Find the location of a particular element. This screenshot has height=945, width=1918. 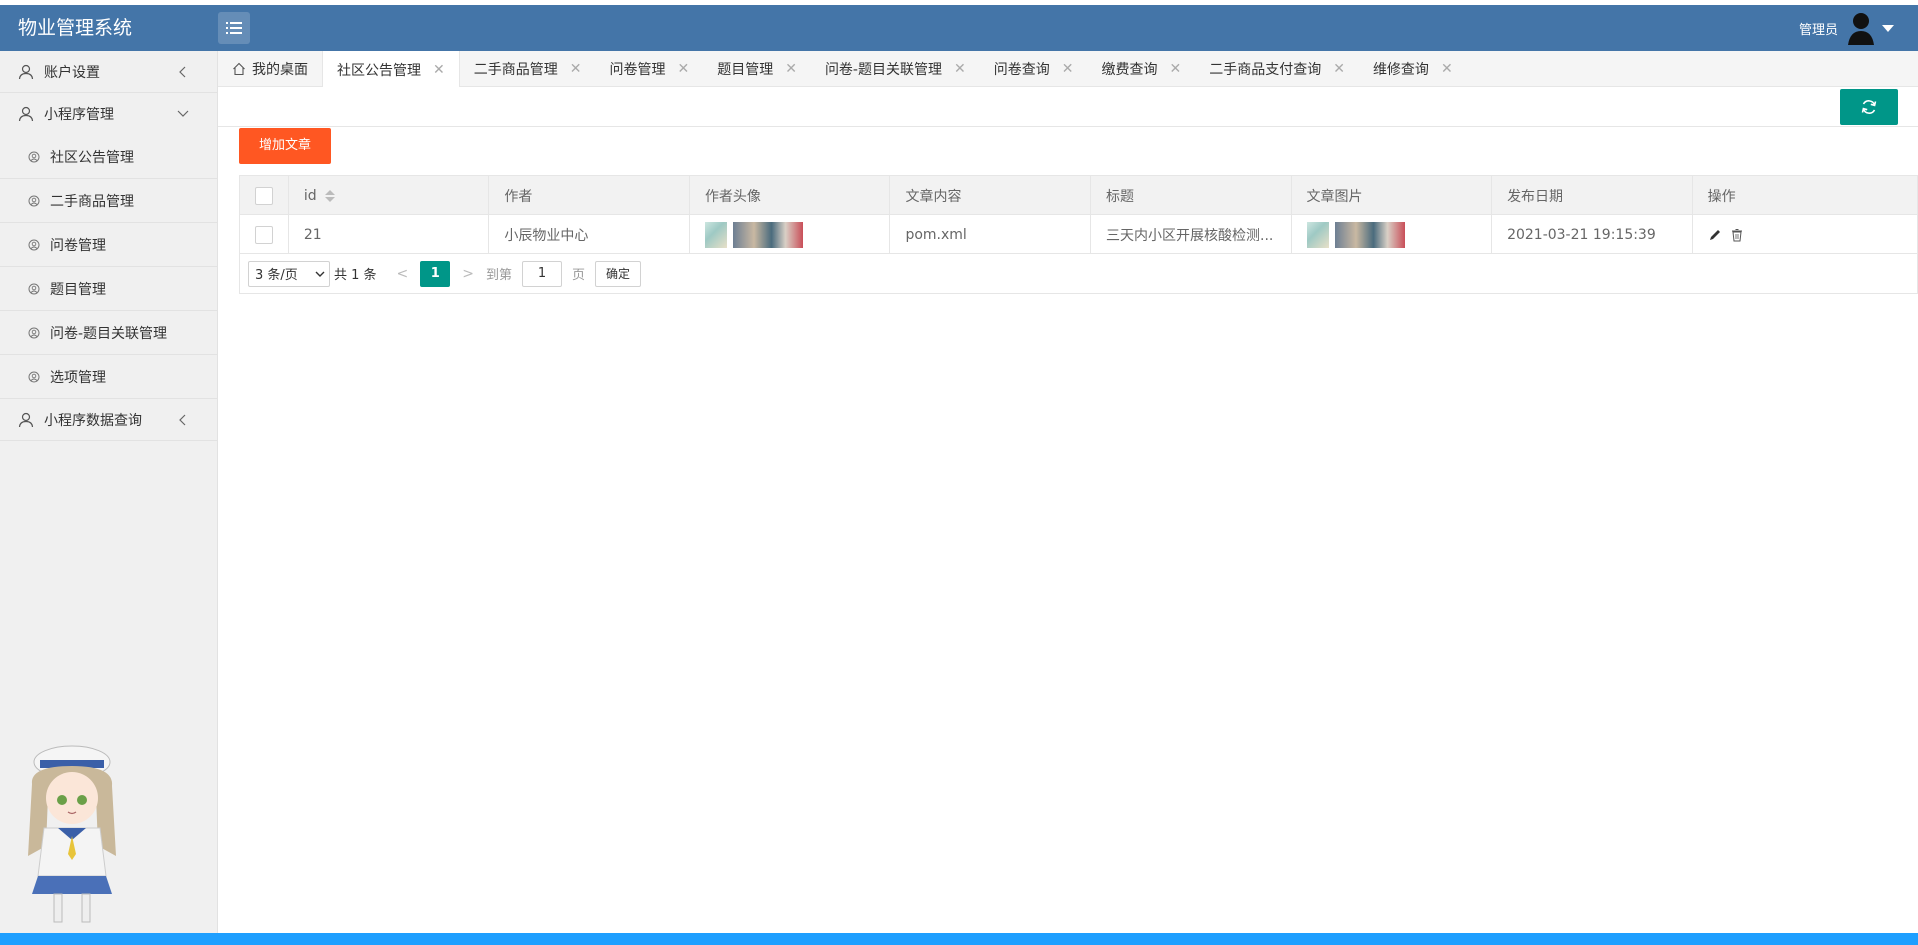

select-all-checkbox is located at coordinates (263, 195).